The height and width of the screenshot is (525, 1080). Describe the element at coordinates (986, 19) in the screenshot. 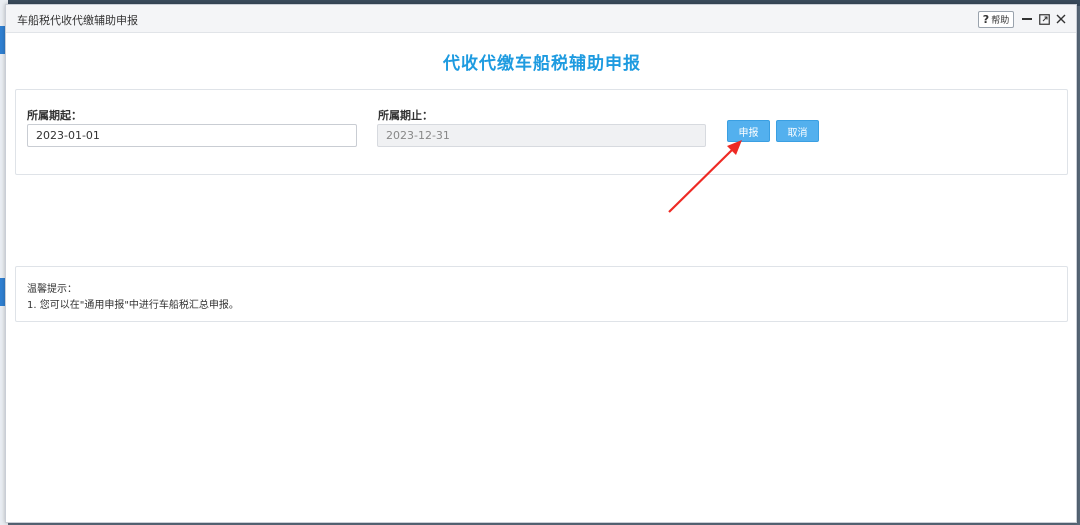

I see `help-icon: ?` at that location.